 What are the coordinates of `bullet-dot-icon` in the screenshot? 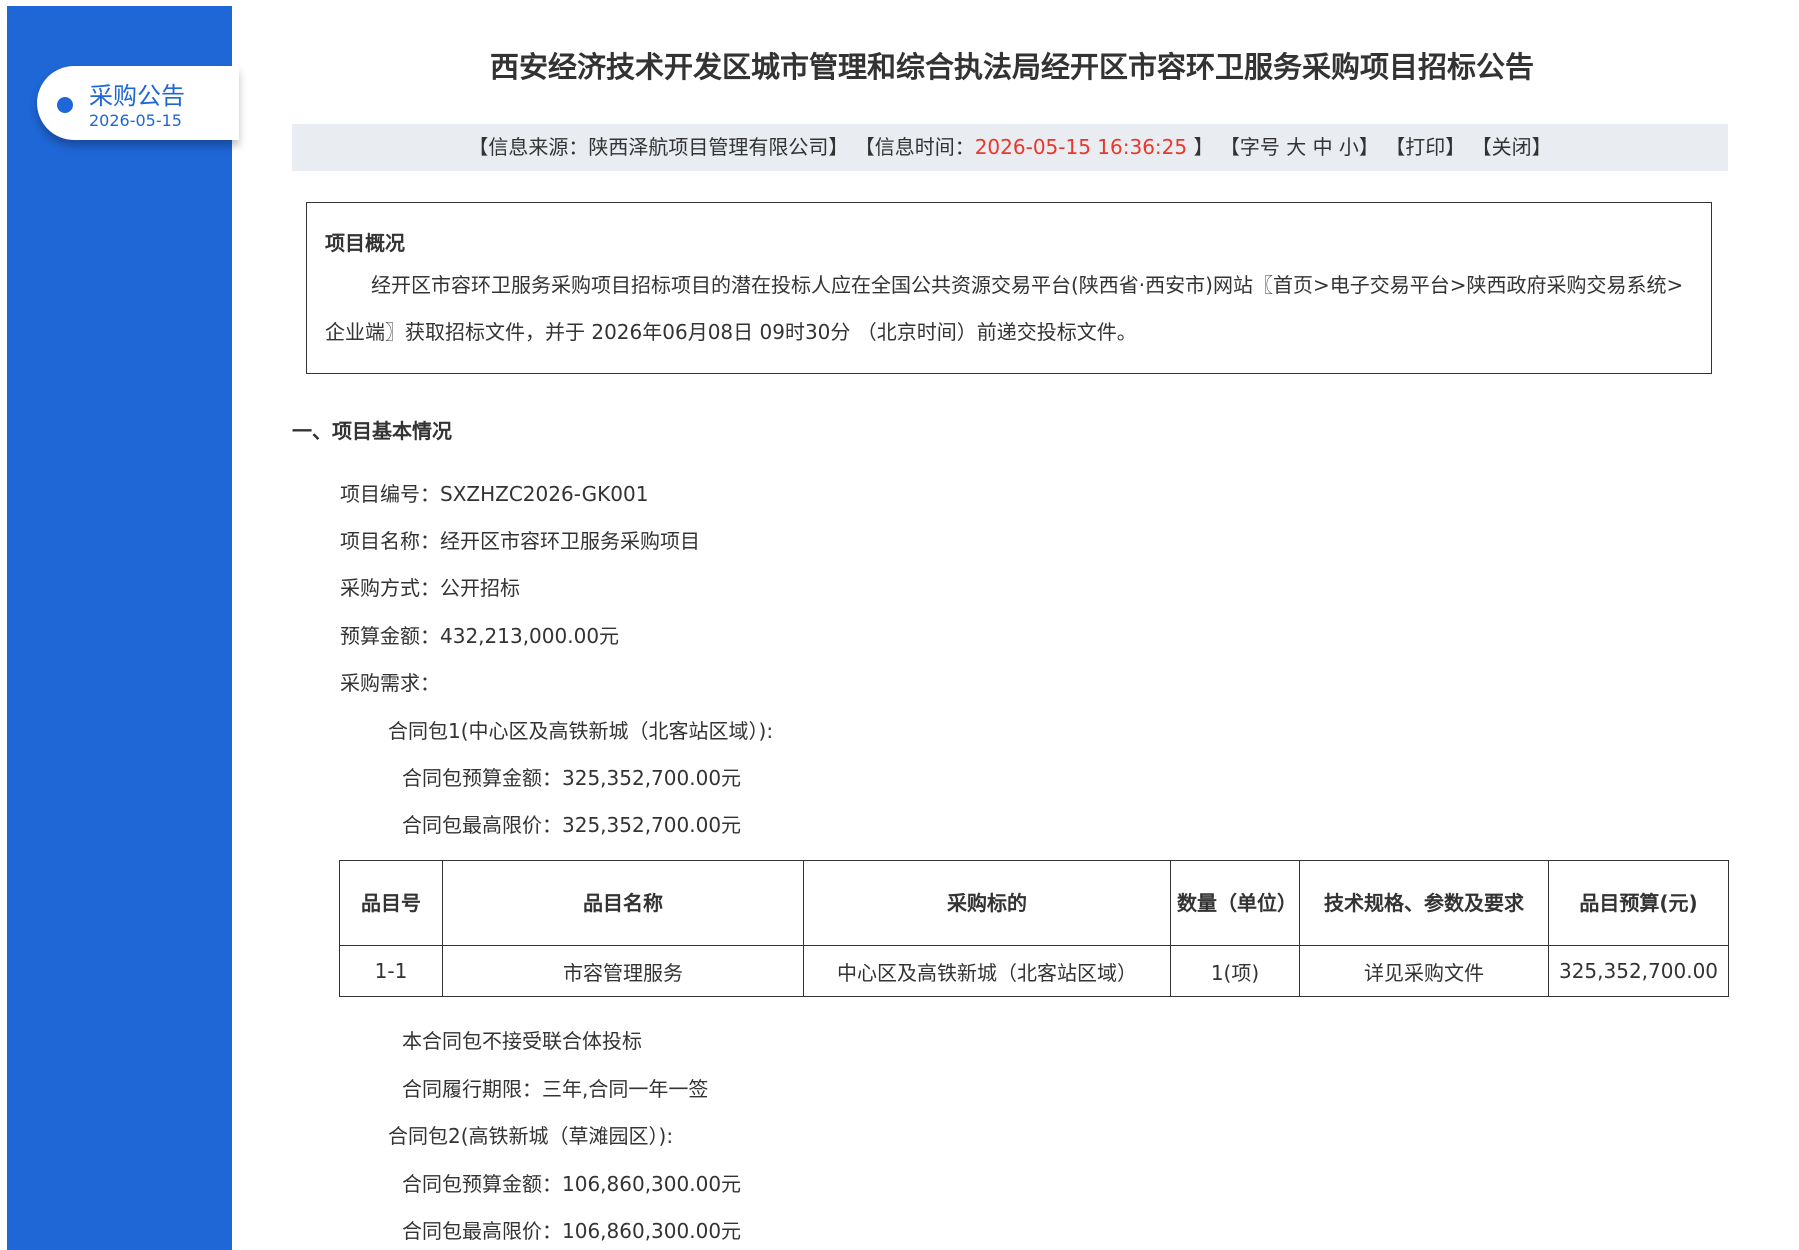 It's located at (65, 105).